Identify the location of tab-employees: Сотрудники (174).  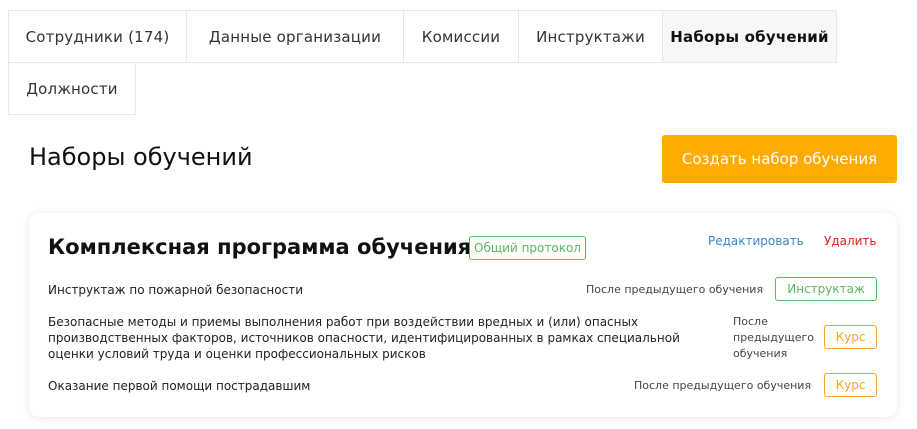
(97, 36).